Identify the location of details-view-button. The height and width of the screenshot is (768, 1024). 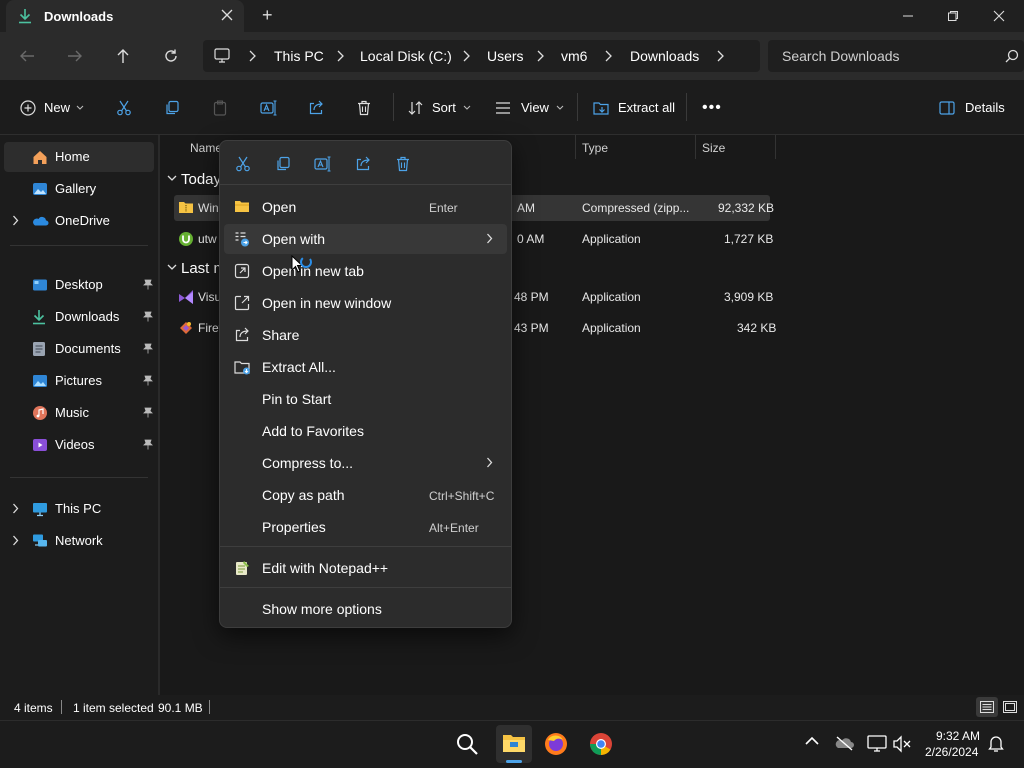
(987, 707).